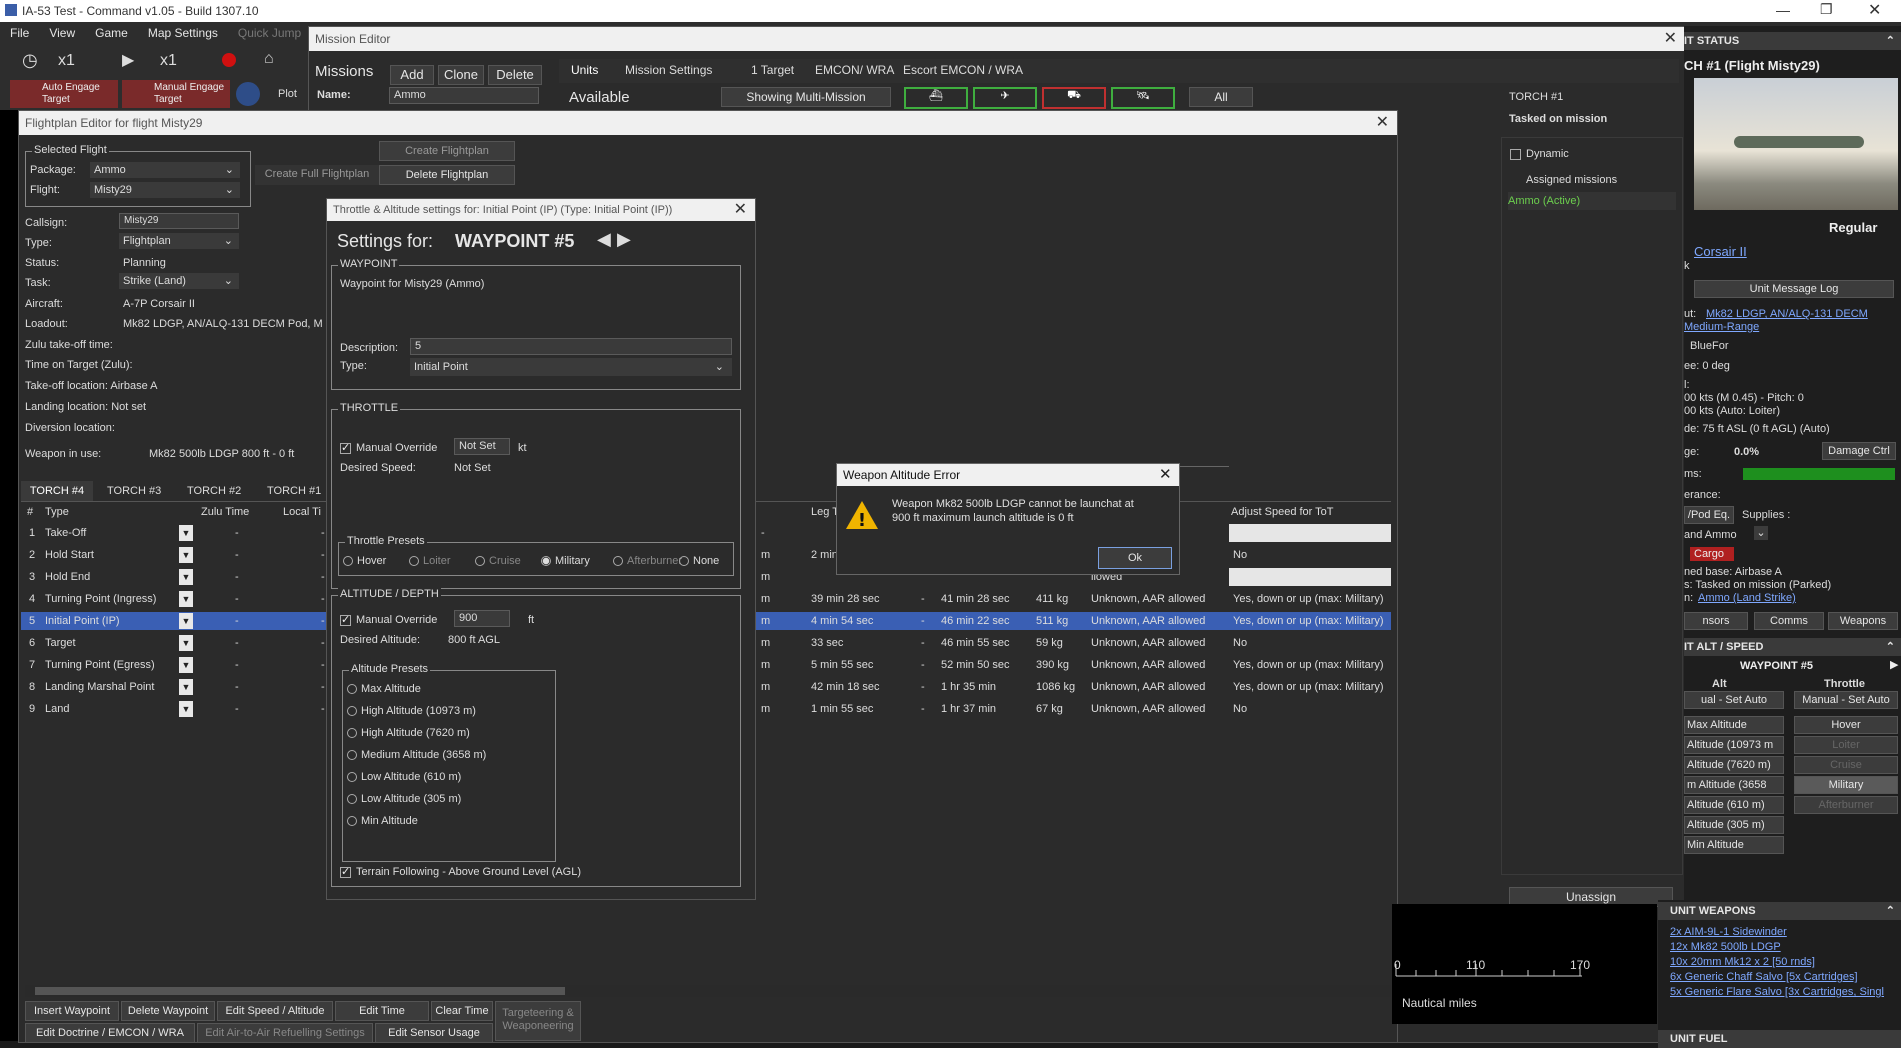 The width and height of the screenshot is (1901, 1048). Describe the element at coordinates (1592, 201) in the screenshot. I see `assigned-mission-item: Ammo (Active)` at that location.